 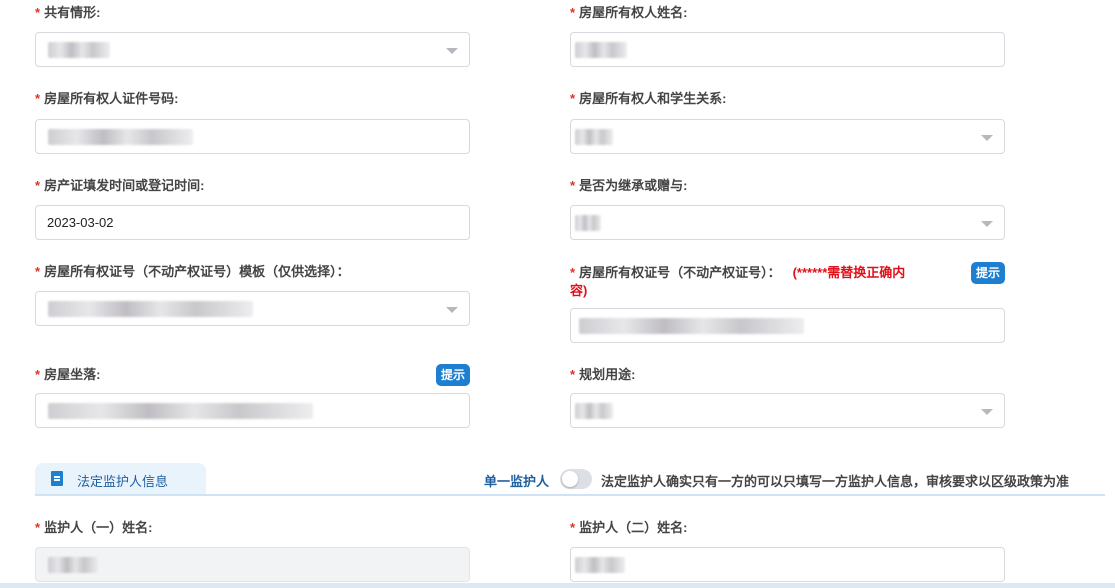 What do you see at coordinates (94, 527) in the screenshot?
I see `guardian1-name-label: * 监护人（一）姓名:` at bounding box center [94, 527].